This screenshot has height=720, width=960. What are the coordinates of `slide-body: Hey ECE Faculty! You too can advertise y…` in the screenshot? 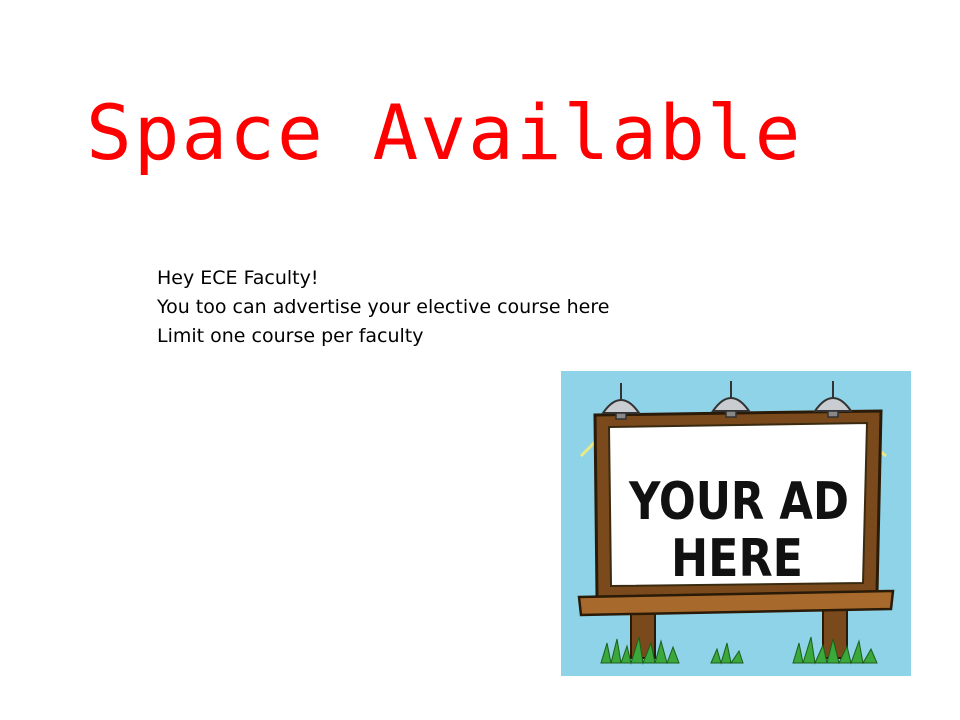 It's located at (383, 307).